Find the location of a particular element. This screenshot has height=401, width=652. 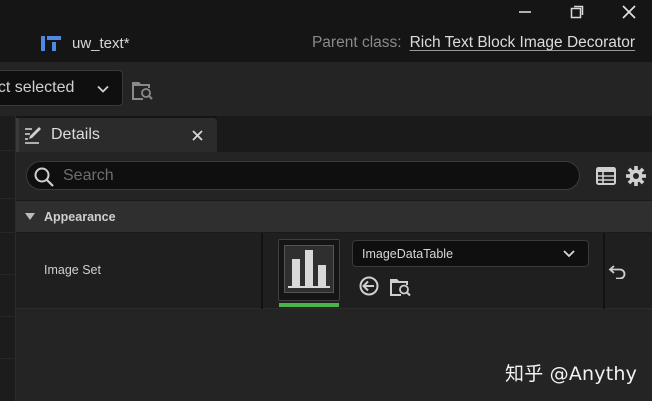

restore-button is located at coordinates (577, 12).